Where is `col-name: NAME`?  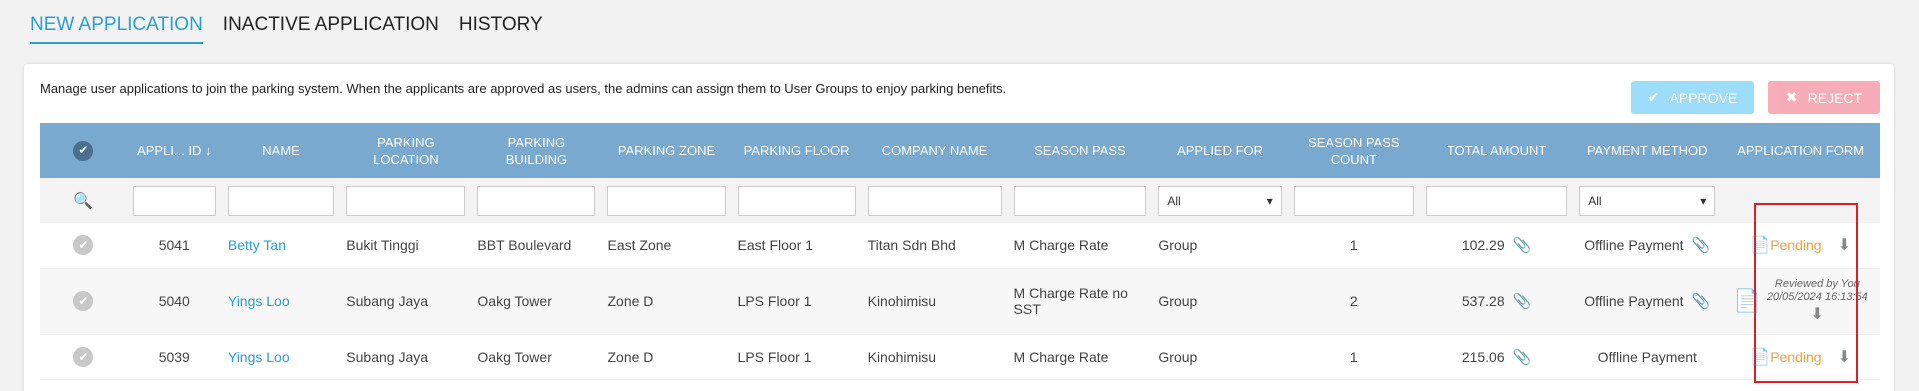 col-name: NAME is located at coordinates (281, 150).